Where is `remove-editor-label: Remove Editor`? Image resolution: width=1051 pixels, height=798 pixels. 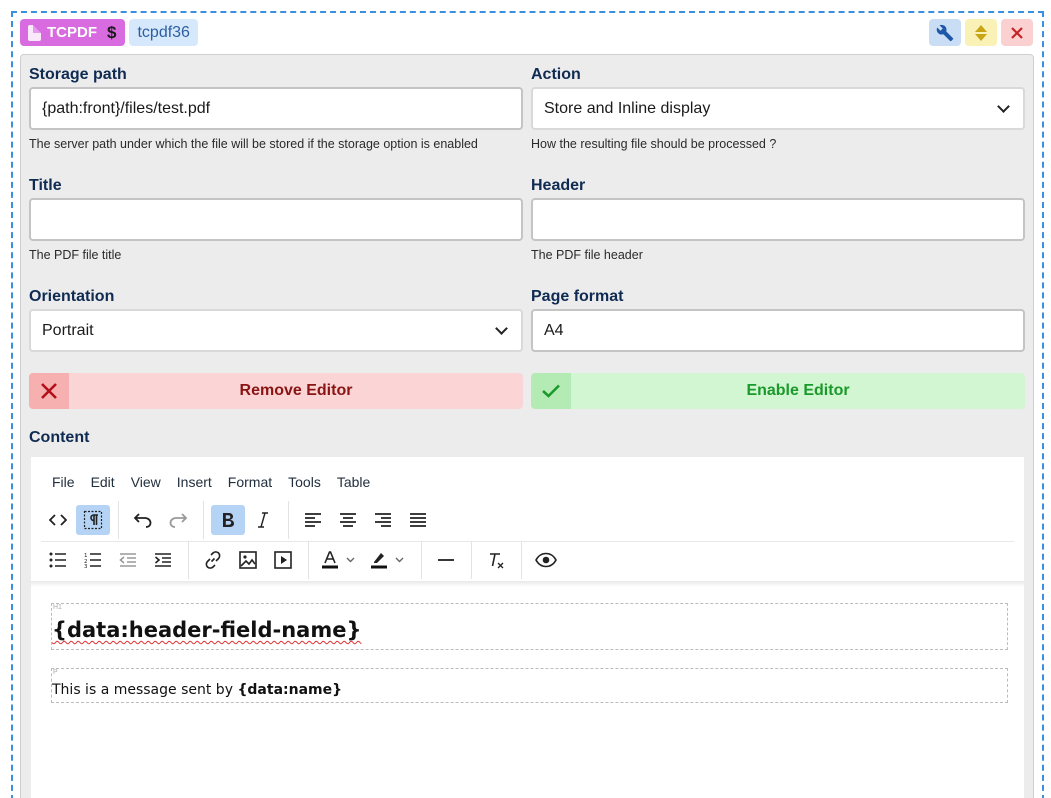
remove-editor-label: Remove Editor is located at coordinates (296, 390).